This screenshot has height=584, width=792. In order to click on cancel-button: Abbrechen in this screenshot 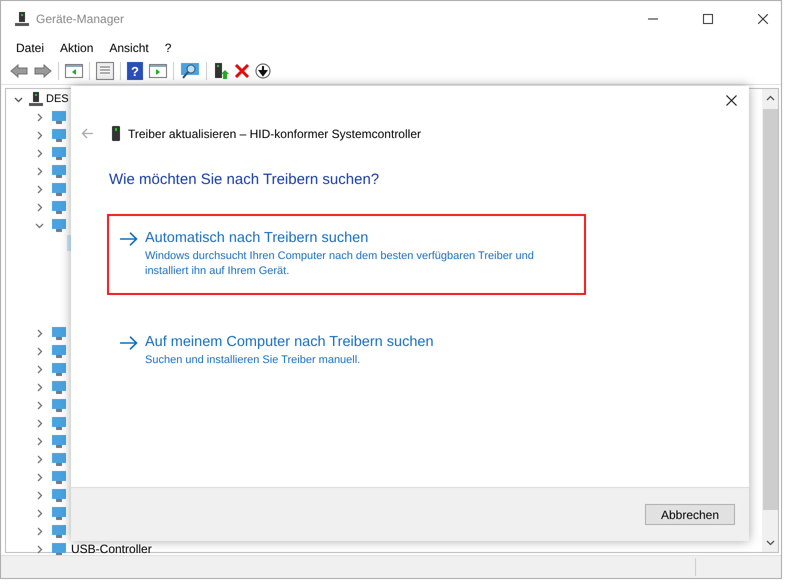, I will do `click(690, 514)`.